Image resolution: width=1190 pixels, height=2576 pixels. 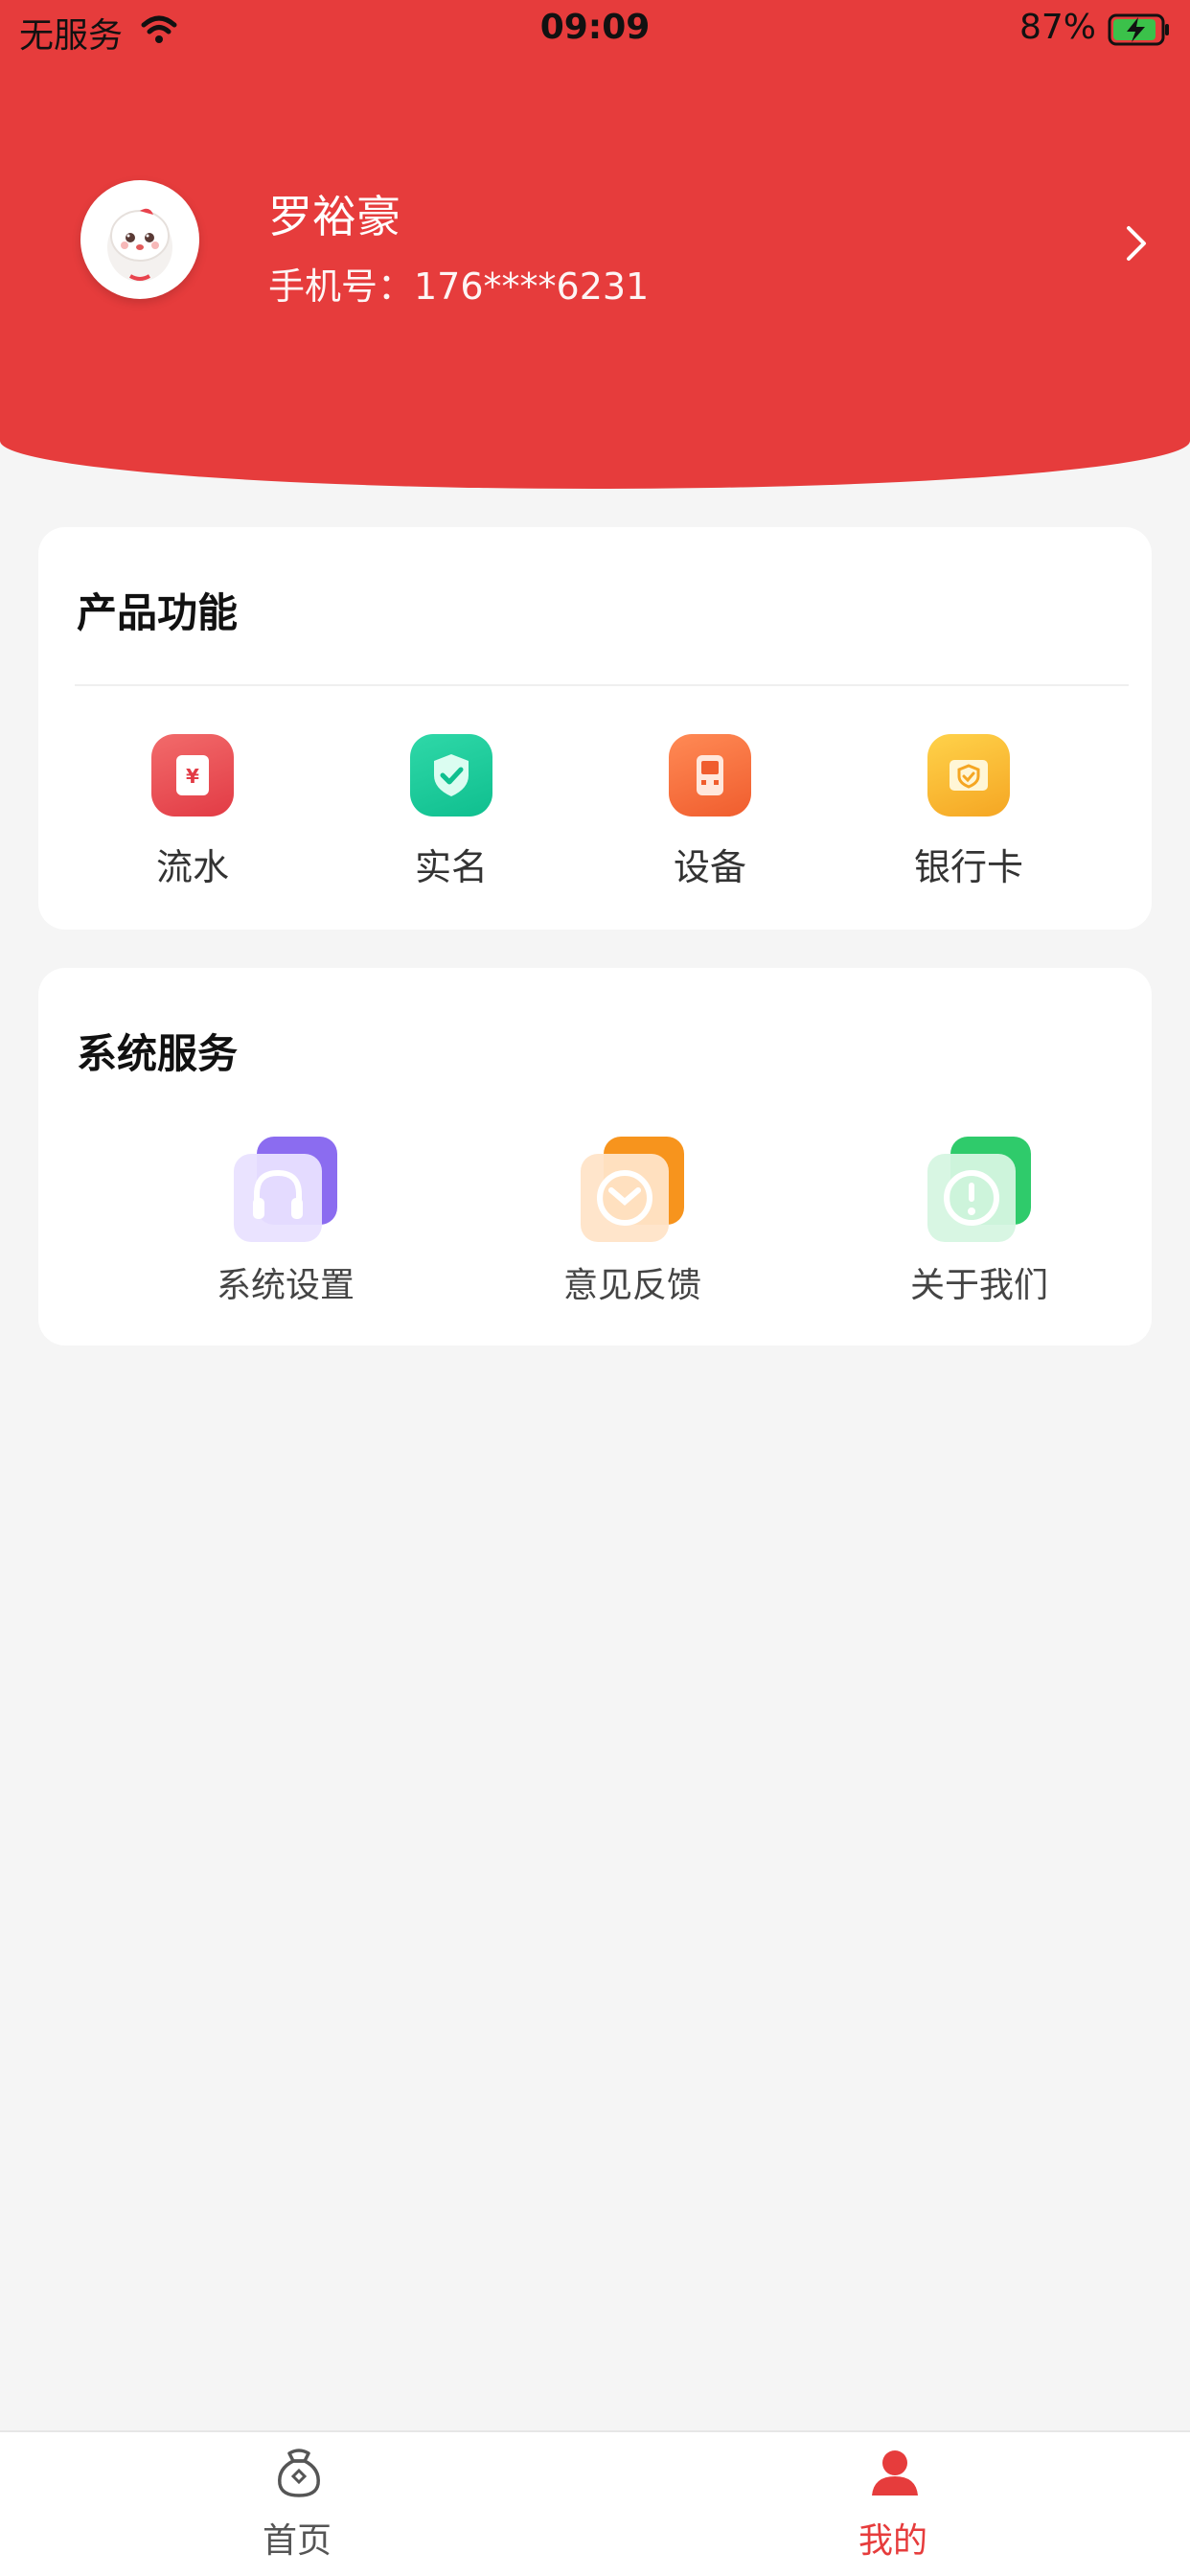 I want to click on tab-label: 首页, so click(x=297, y=2541).